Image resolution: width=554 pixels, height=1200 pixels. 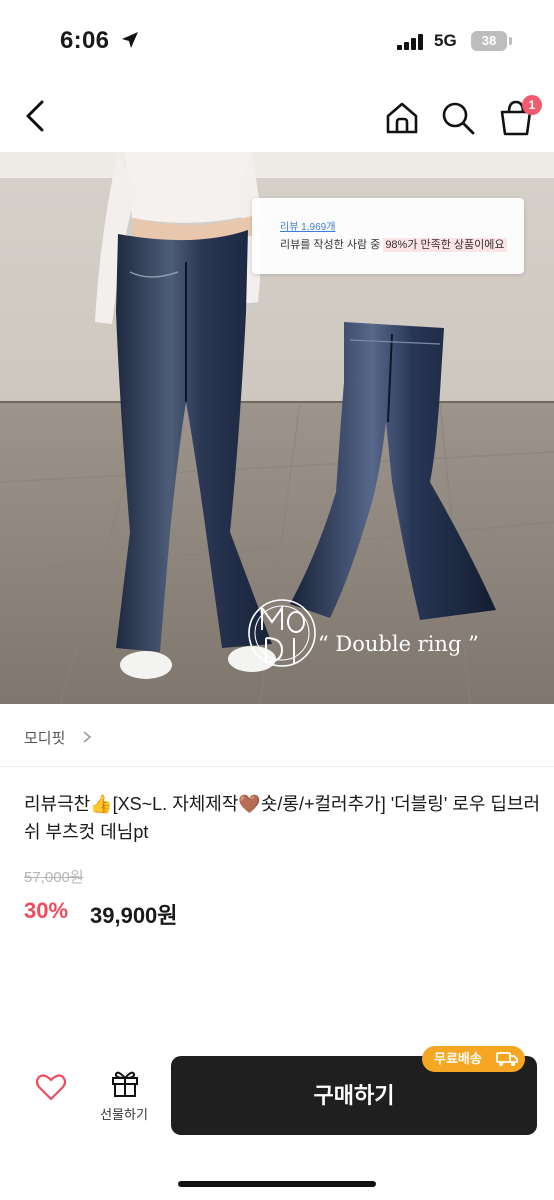 I want to click on gift-label: 선물하기, so click(x=124, y=1114).